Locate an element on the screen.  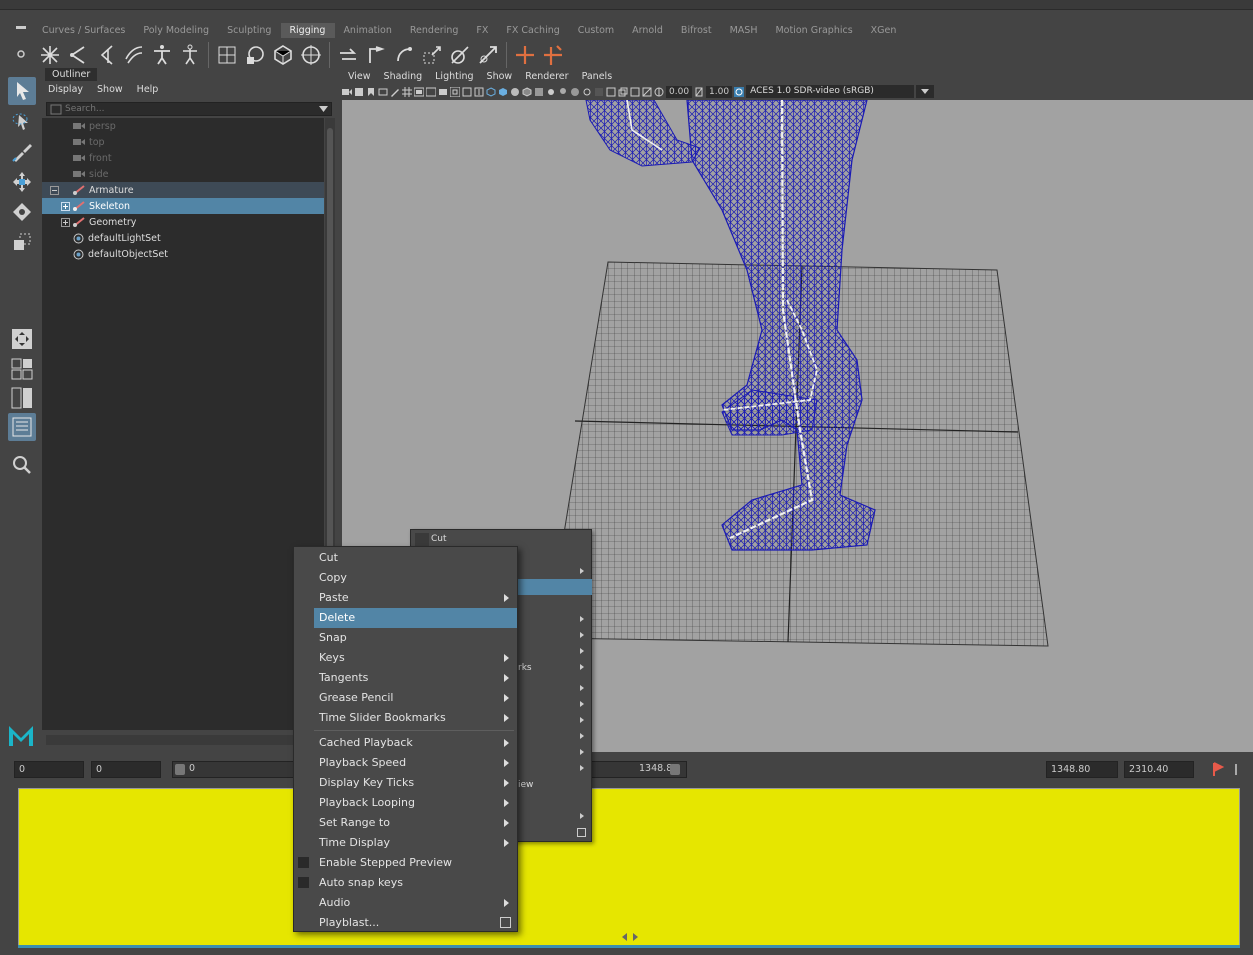
image-plane-icon is located at coordinates (383, 92).